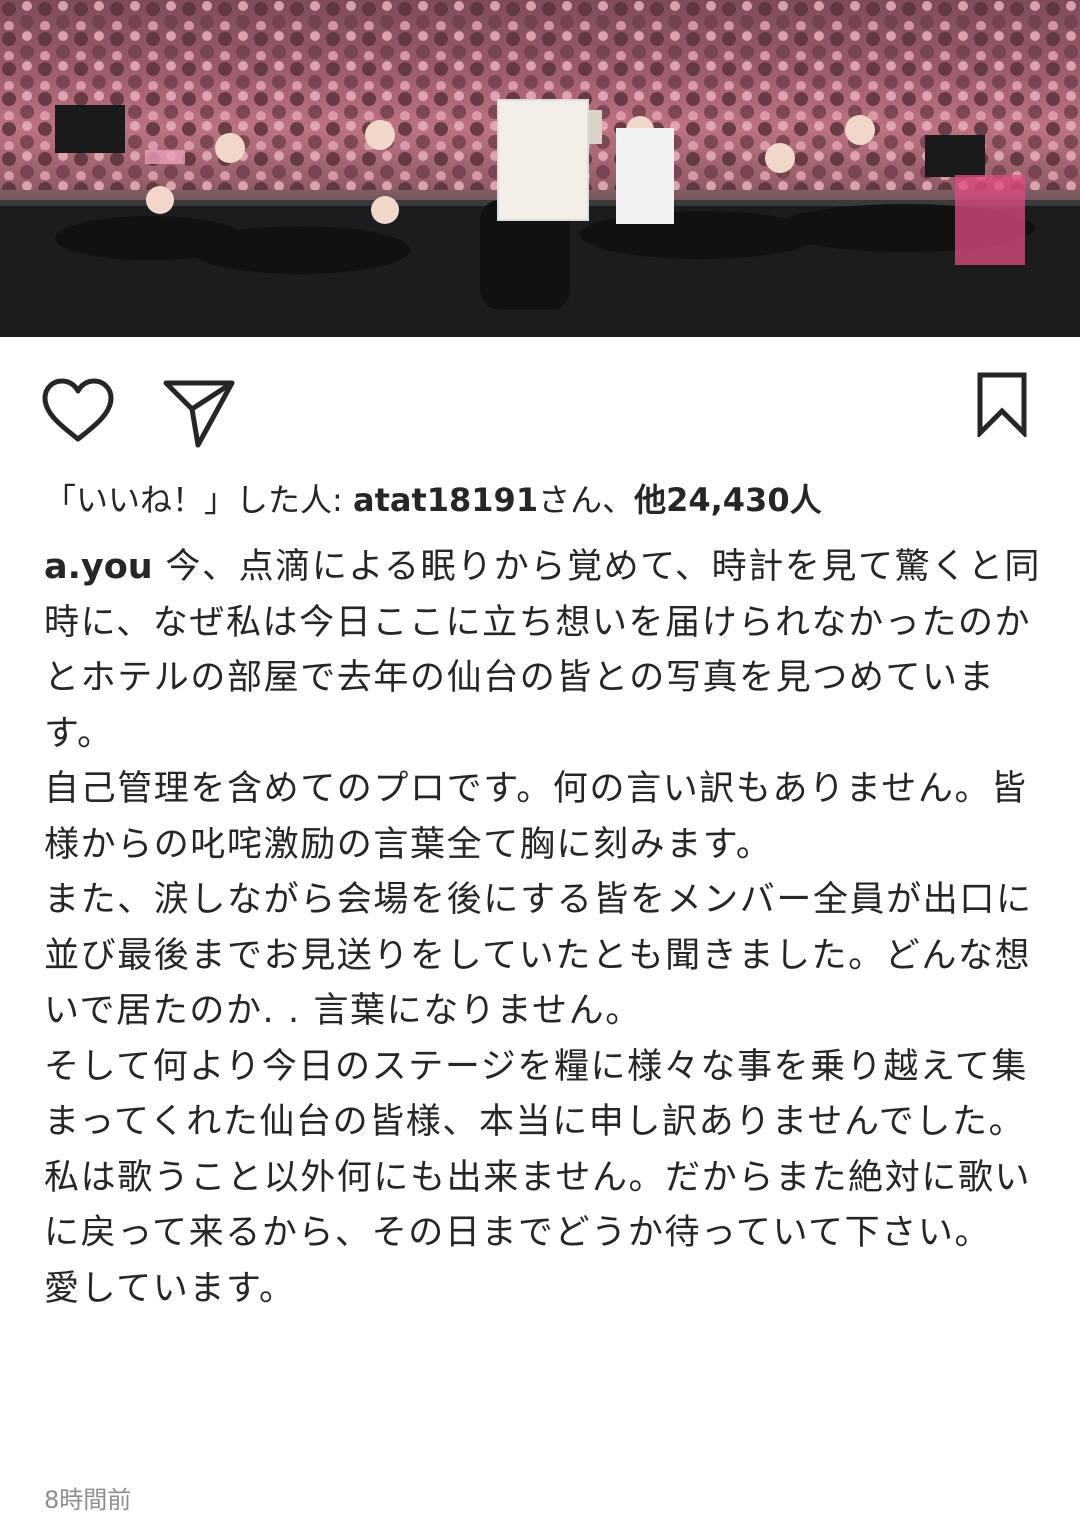 The image size is (1080, 1534). I want to click on likes-prefix: 「いいね！」した人:, so click(198, 500).